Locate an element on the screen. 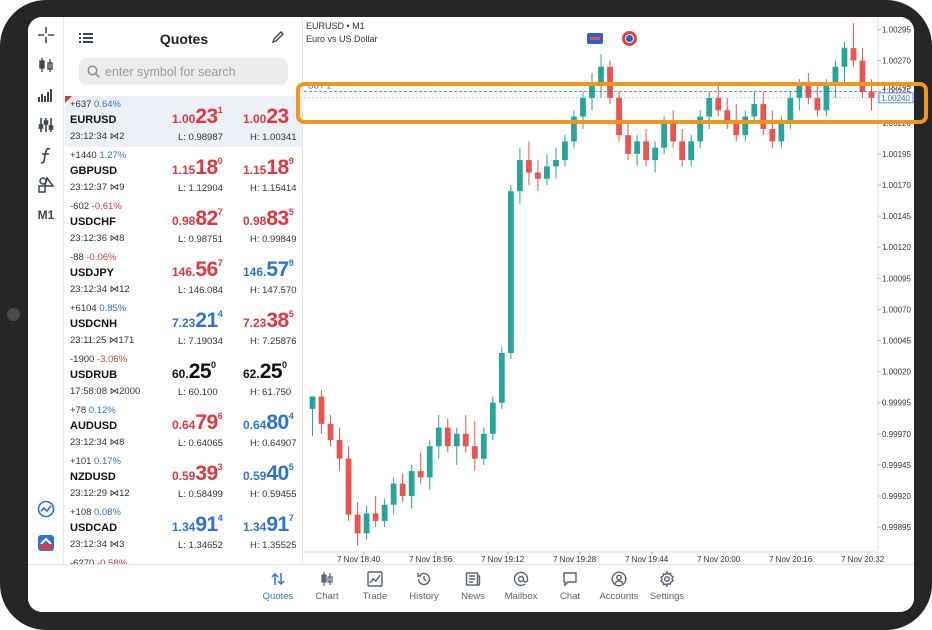 The image size is (932, 630). change-points: -602 is located at coordinates (80, 206).